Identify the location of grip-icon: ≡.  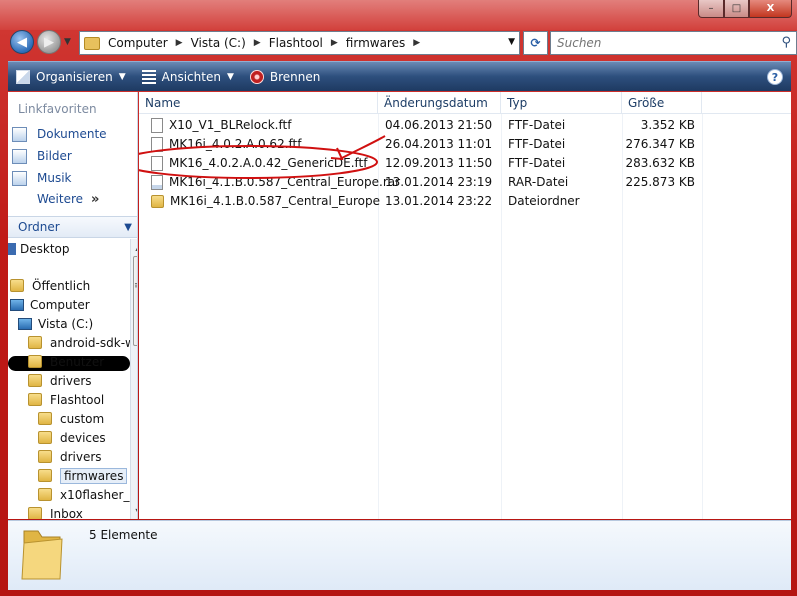
(135, 286).